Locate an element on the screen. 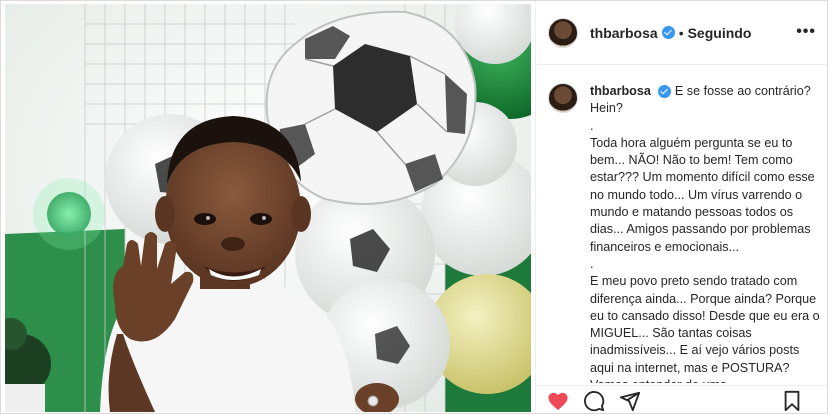  avatar is located at coordinates (563, 32).